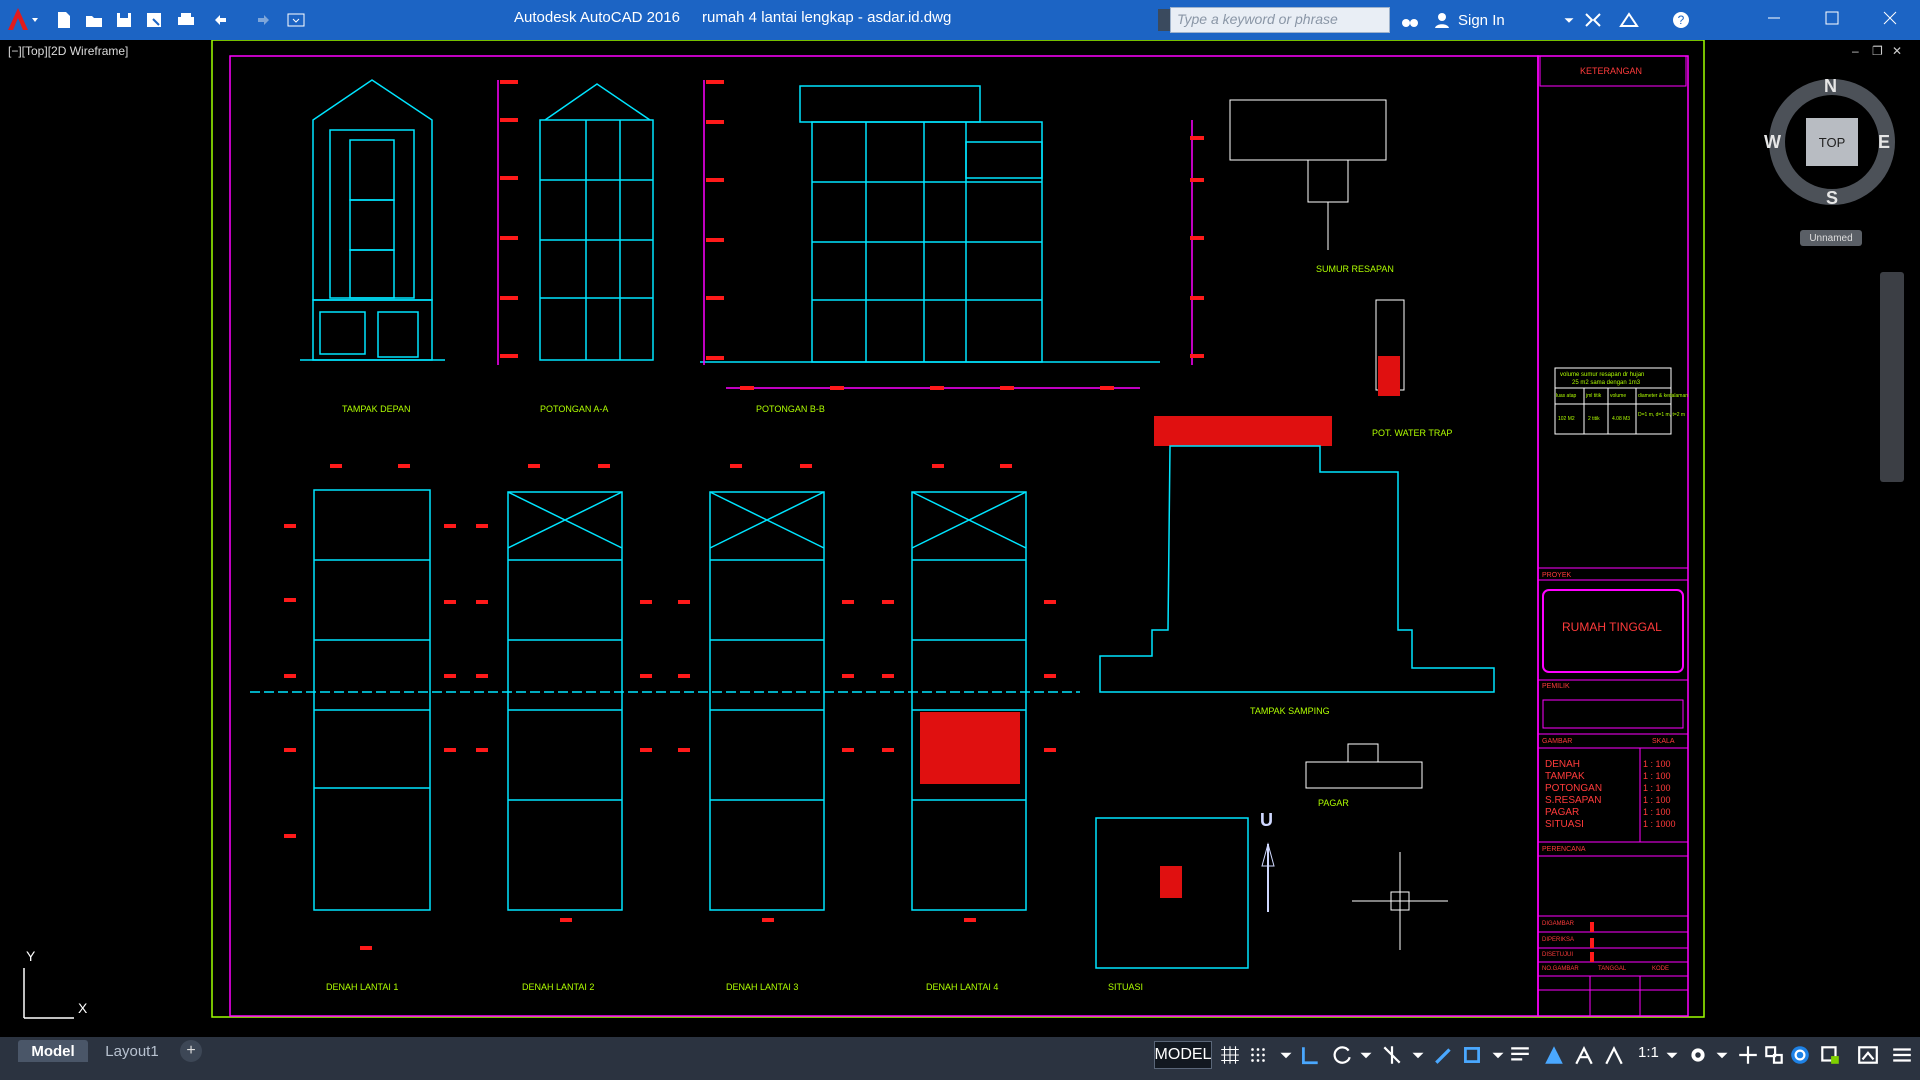  What do you see at coordinates (1892, 377) in the screenshot?
I see `navigation-bar` at bounding box center [1892, 377].